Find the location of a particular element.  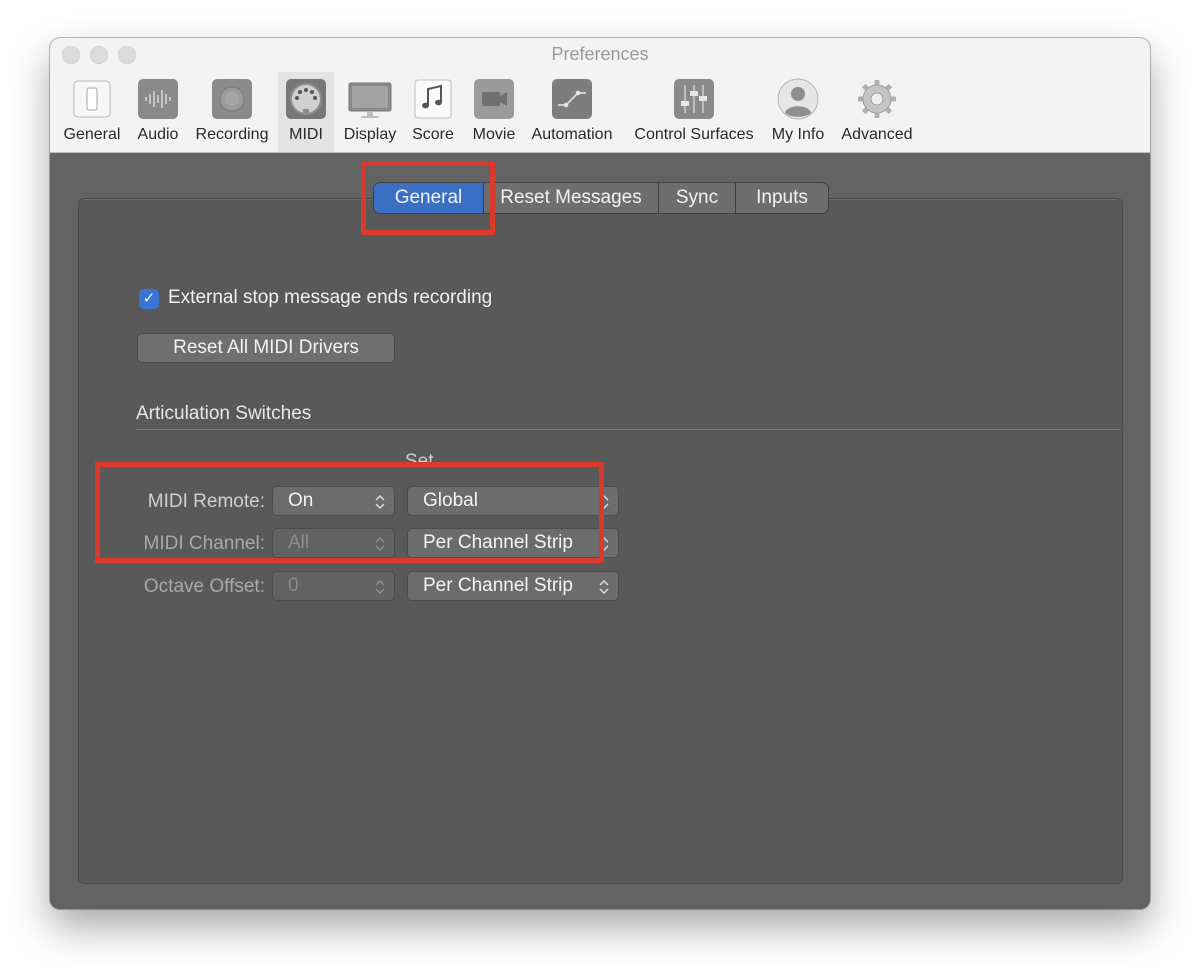

toolbar-item-general: General is located at coordinates (92, 112).